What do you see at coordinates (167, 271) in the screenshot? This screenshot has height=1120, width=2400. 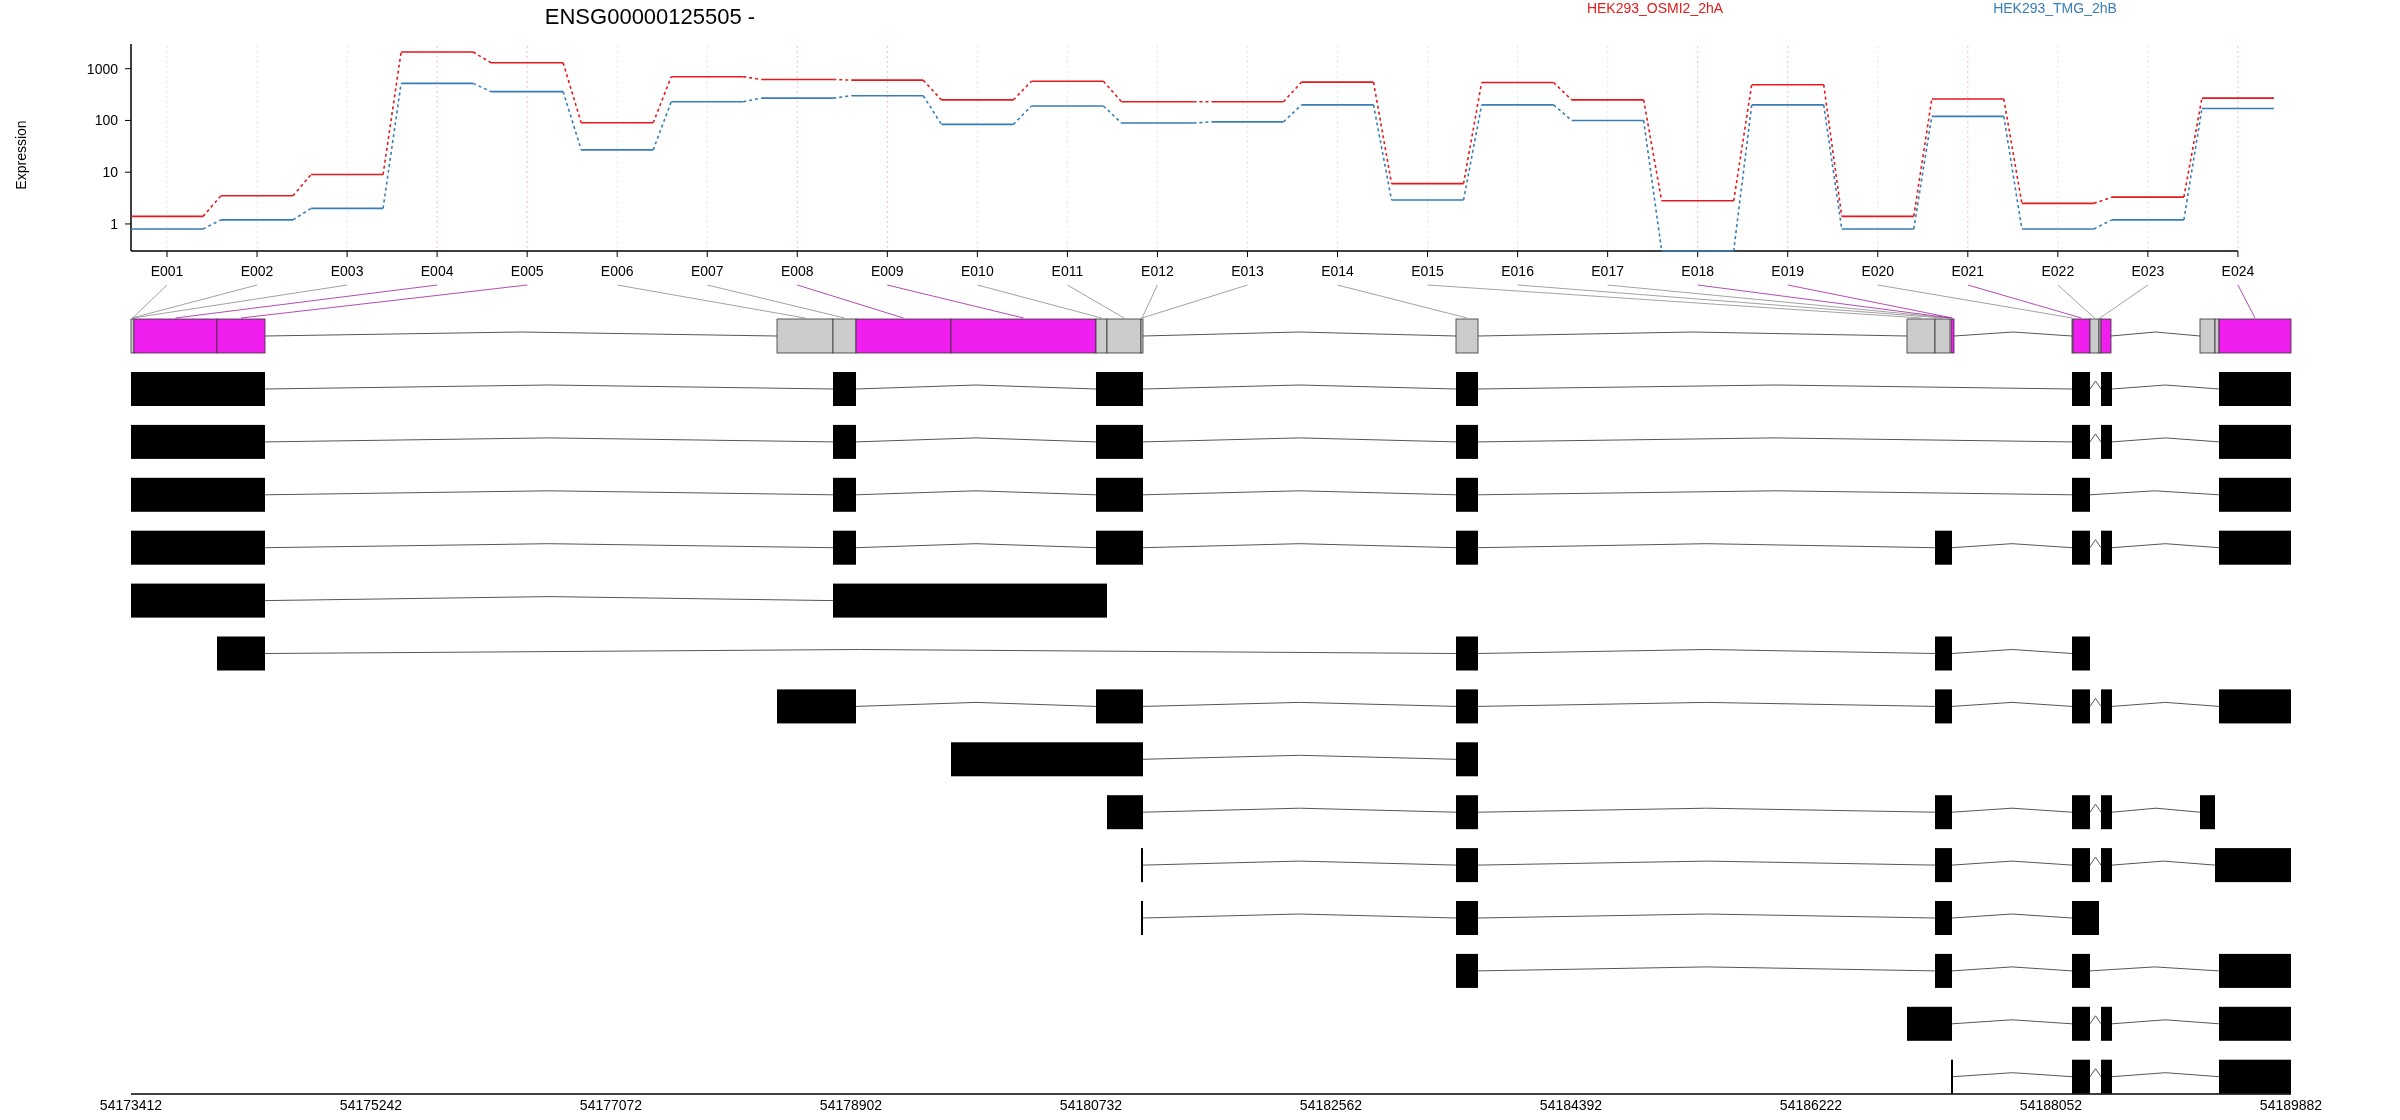 I see `x-tick-label: E001` at bounding box center [167, 271].